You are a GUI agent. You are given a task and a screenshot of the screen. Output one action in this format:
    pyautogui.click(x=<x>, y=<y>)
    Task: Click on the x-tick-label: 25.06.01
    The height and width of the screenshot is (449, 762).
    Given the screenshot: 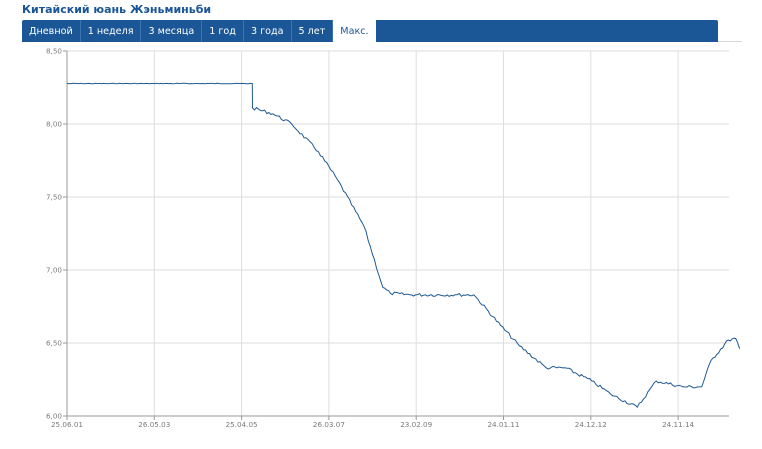 What is the action you would take?
    pyautogui.click(x=67, y=424)
    